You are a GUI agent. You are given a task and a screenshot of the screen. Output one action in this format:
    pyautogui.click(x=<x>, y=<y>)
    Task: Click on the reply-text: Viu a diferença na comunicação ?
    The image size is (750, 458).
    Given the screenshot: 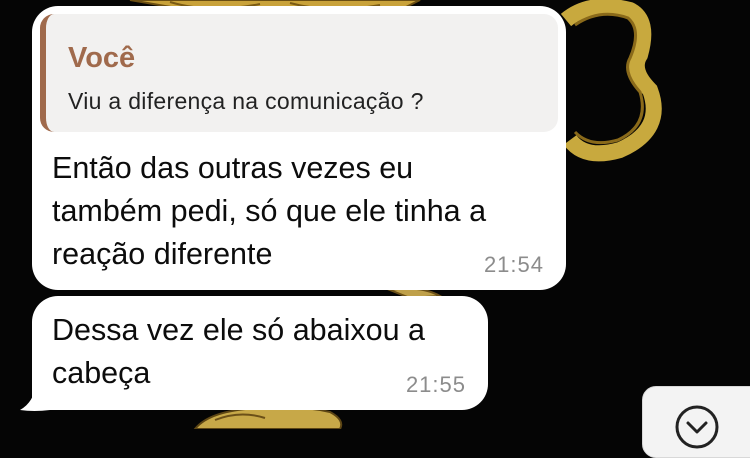 What is the action you would take?
    pyautogui.click(x=246, y=101)
    